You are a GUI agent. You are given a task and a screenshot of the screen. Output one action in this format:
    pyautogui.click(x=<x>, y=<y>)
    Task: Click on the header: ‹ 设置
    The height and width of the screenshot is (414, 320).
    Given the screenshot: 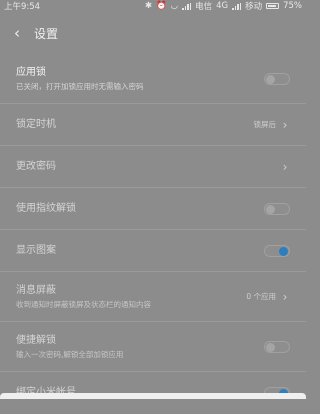 What is the action you would take?
    pyautogui.click(x=153, y=33)
    